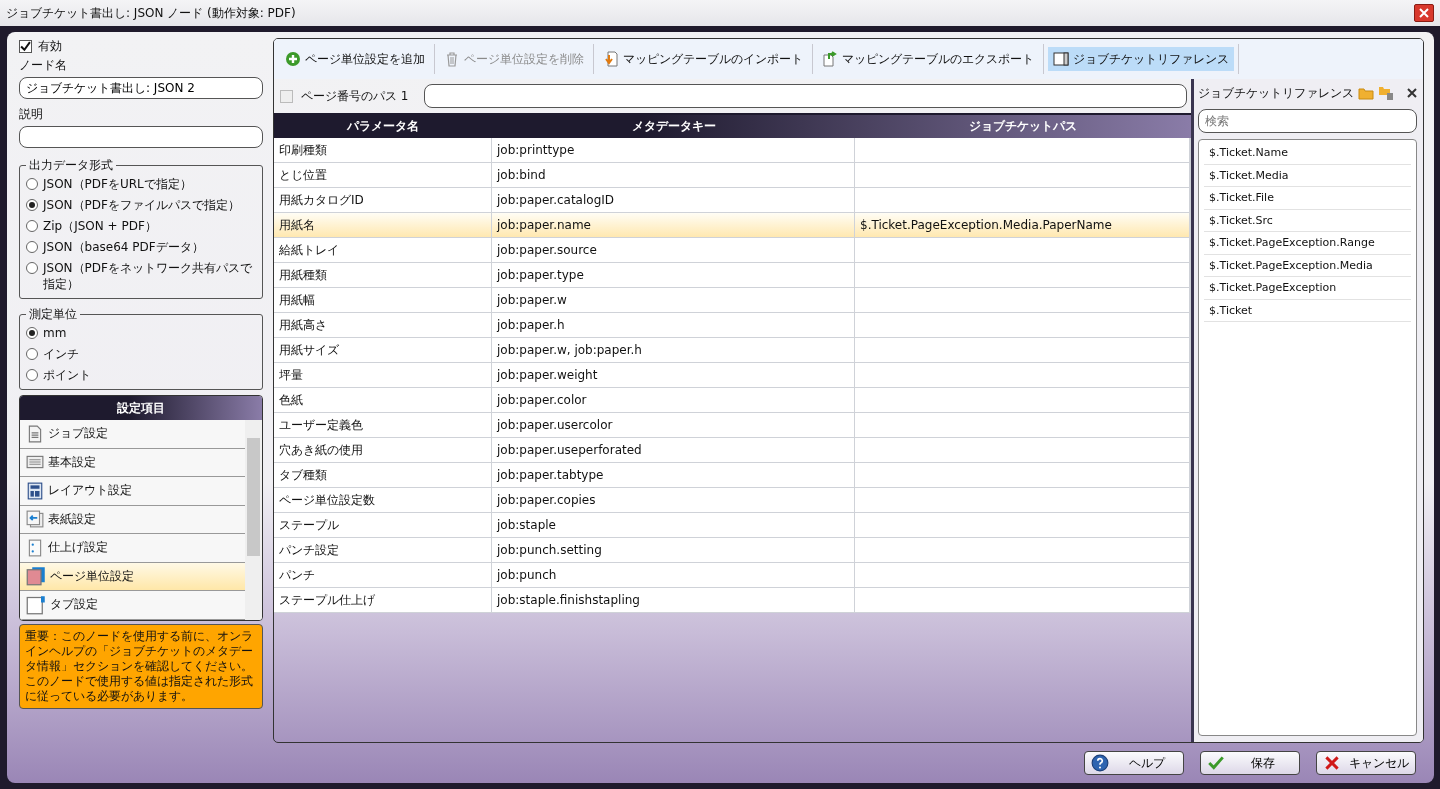 The image size is (1440, 789). Describe the element at coordinates (327, 500) in the screenshot. I see `table-cell: ページ単位設定数` at that location.